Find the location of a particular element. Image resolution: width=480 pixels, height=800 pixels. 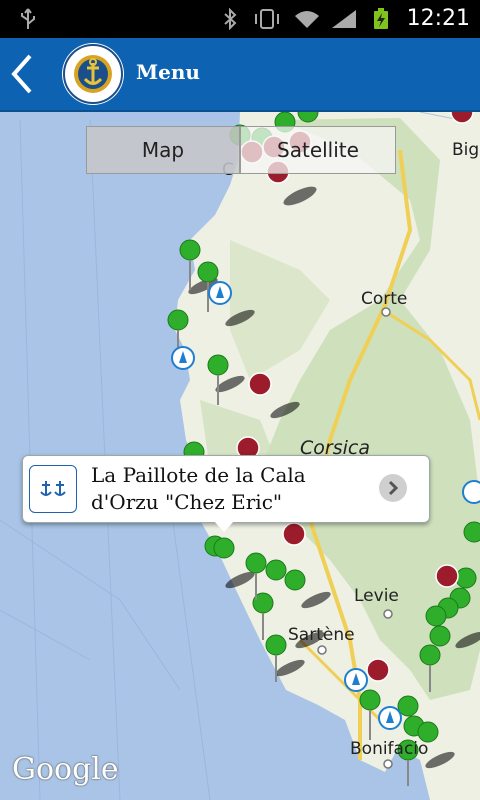

callout-disclosure-button is located at coordinates (393, 488).